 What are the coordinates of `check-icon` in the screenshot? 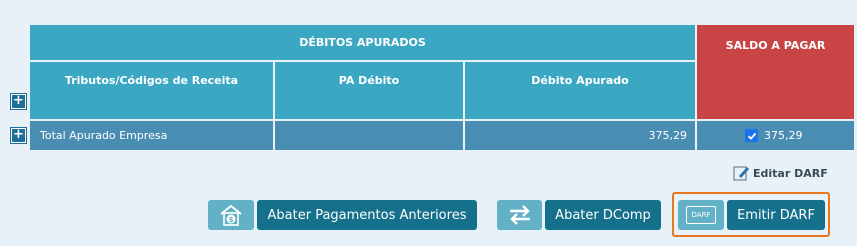 It's located at (751, 136).